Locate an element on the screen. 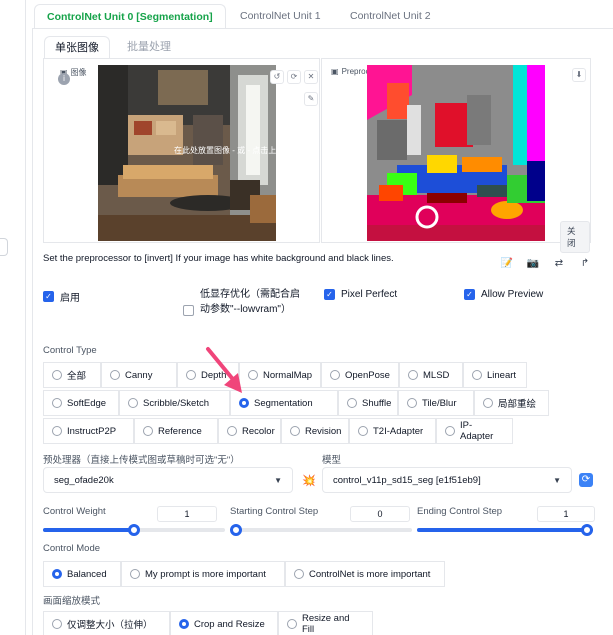 The height and width of the screenshot is (635, 613). radio-option-仅调整大小-拉伸: 仅调整大小（拉伸） is located at coordinates (106, 623).